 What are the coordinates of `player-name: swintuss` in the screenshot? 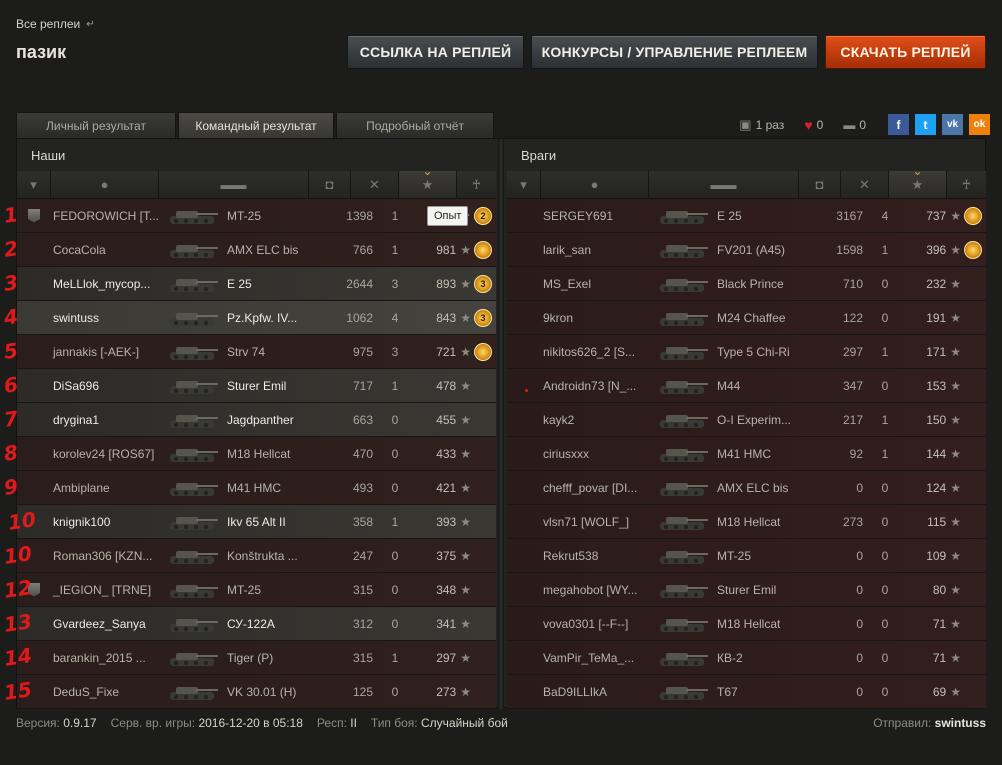 It's located at (107, 318).